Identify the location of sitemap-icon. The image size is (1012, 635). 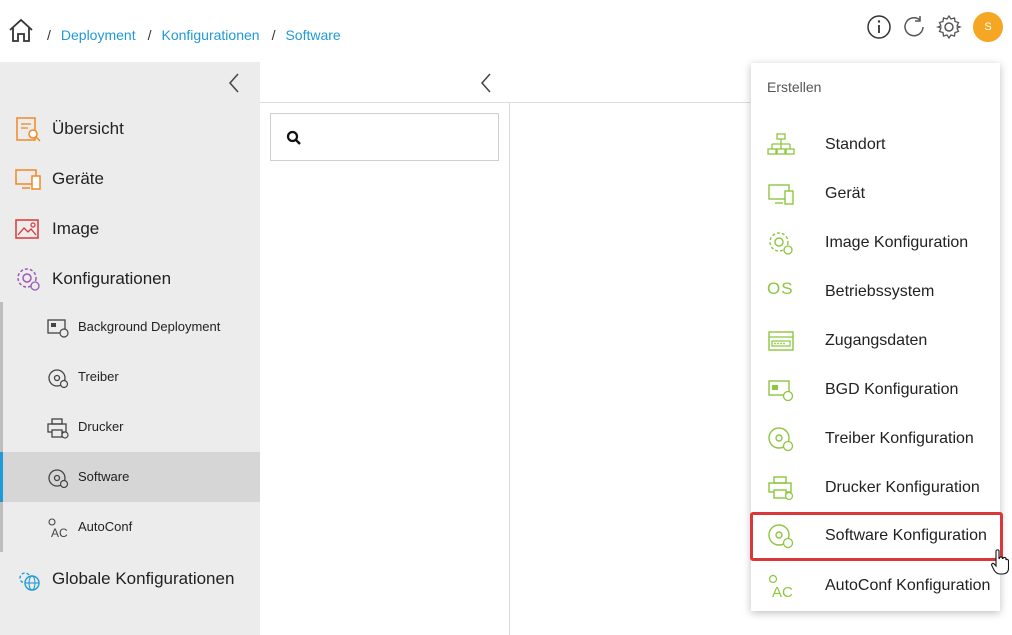
(781, 144).